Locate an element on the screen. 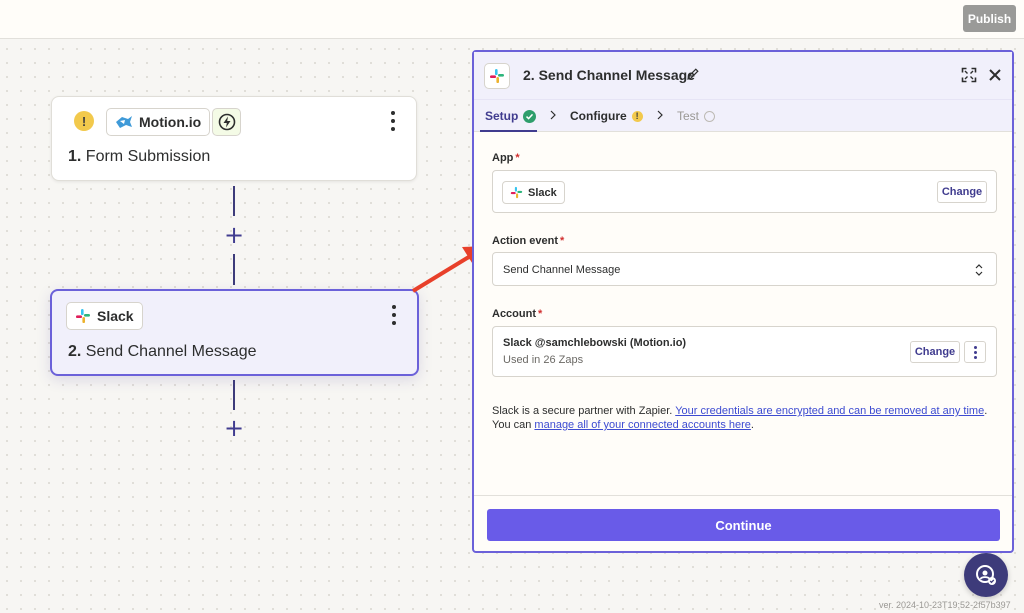 The height and width of the screenshot is (613, 1024). app-field: Slack Change is located at coordinates (744, 191).